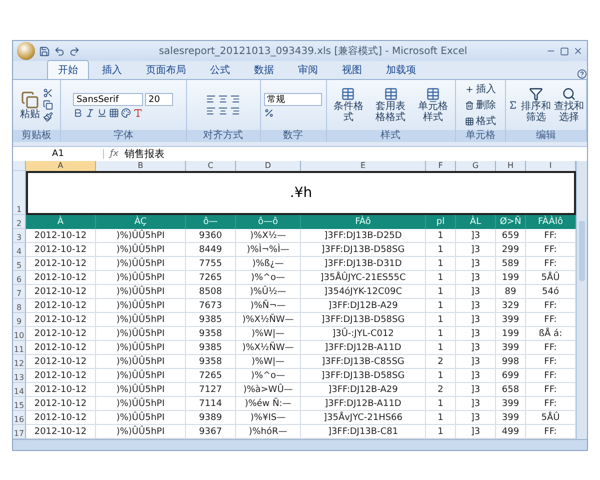  What do you see at coordinates (19, 193) in the screenshot?
I see `row-header: 1` at bounding box center [19, 193].